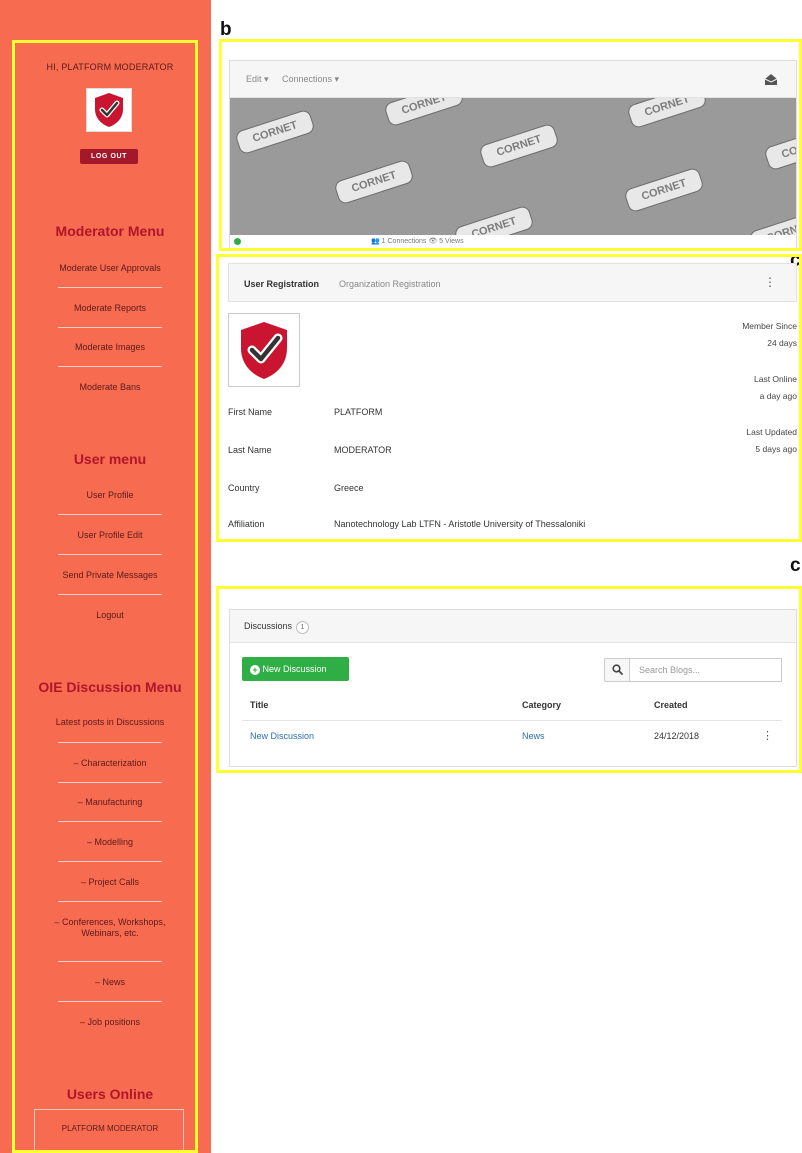 This screenshot has height=1153, width=802. What do you see at coordinates (226, 29) in the screenshot?
I see `panel-label-b: b` at bounding box center [226, 29].